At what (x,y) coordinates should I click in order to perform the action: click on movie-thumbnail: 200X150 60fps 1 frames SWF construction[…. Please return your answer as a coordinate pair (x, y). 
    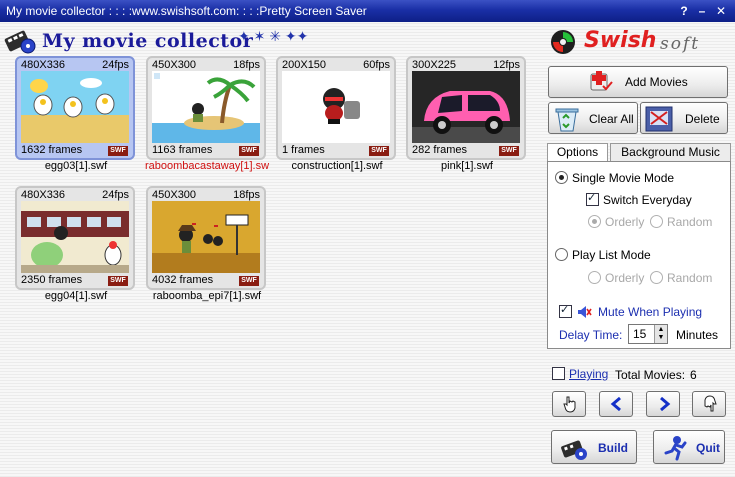
    Looking at the image, I should click on (336, 114).